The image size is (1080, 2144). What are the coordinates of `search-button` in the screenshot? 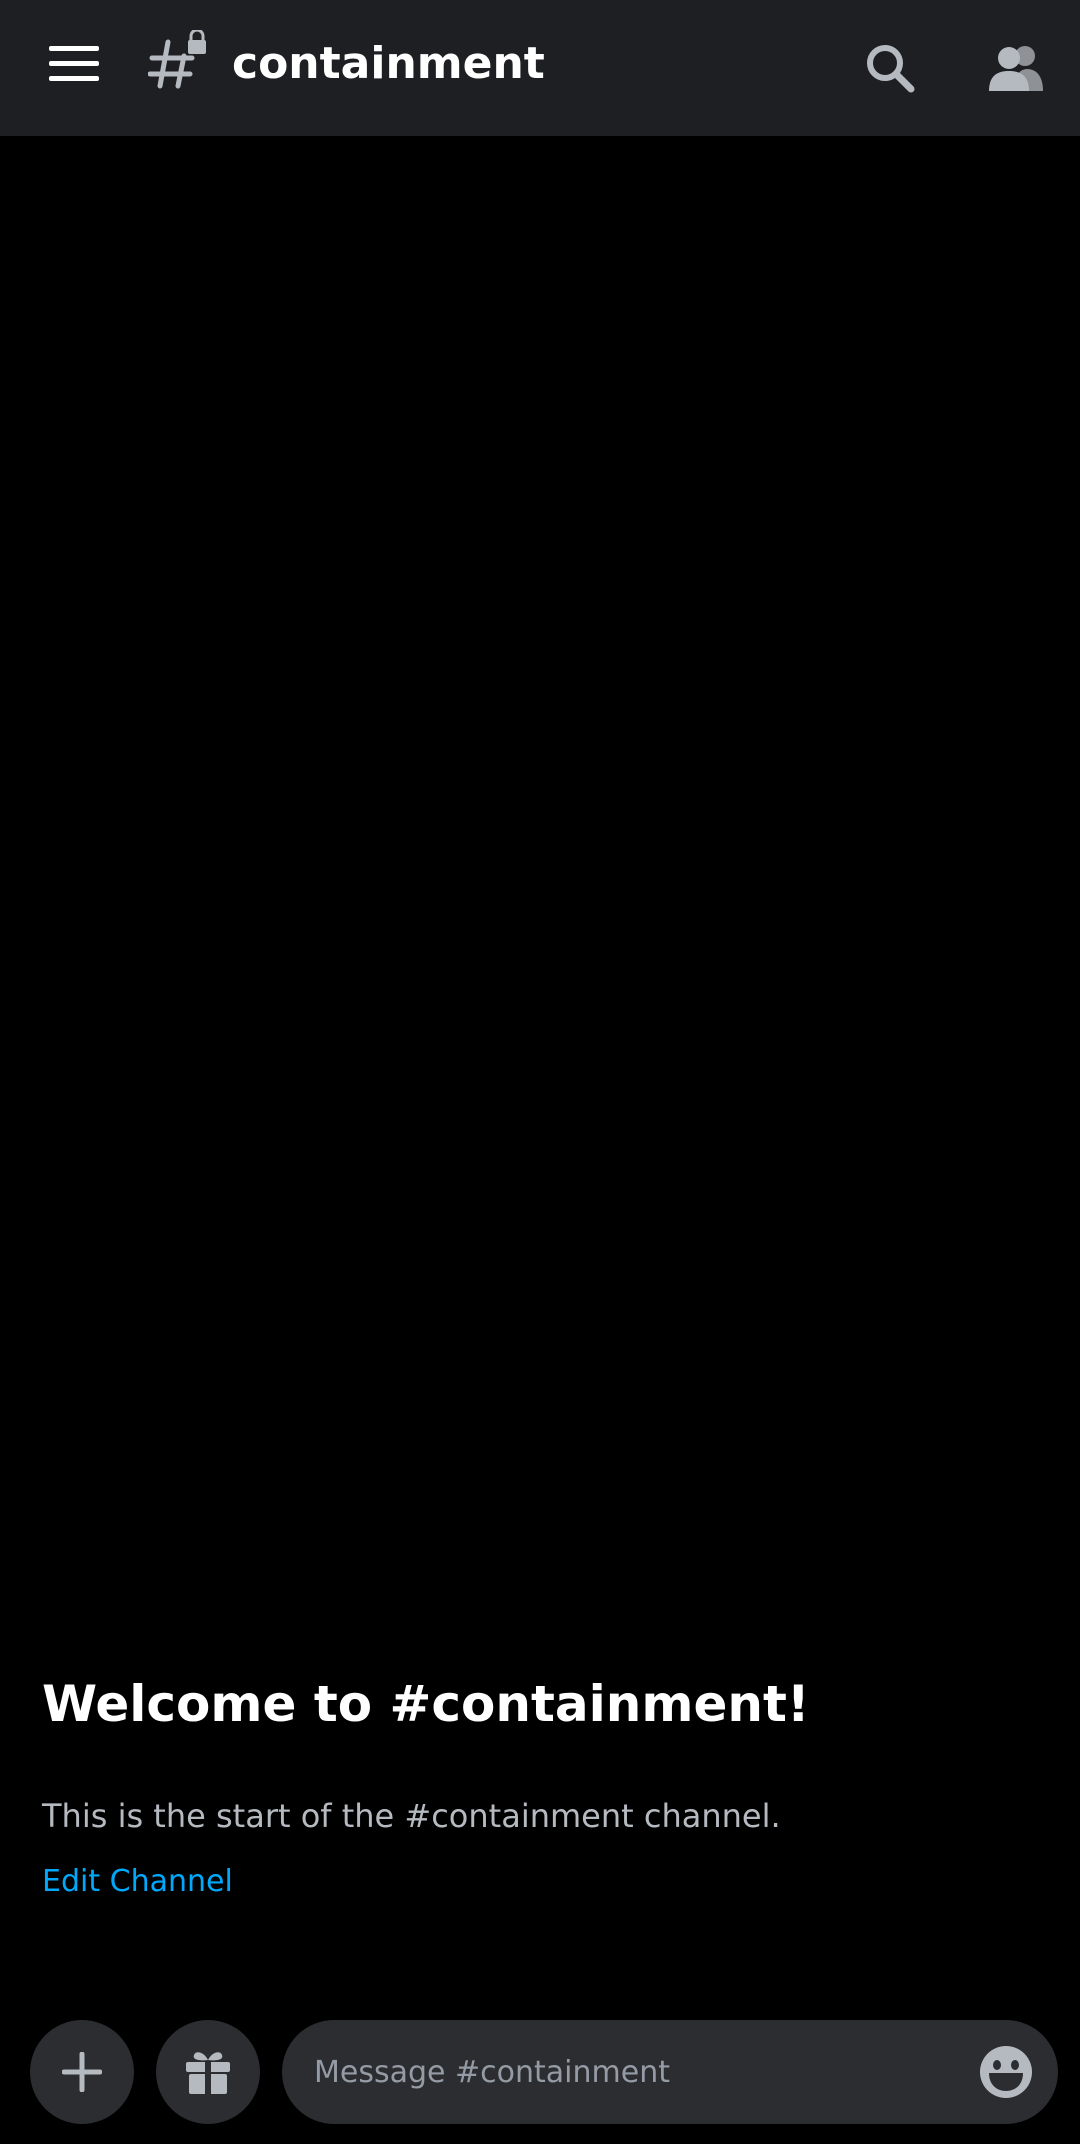 It's located at (890, 68).